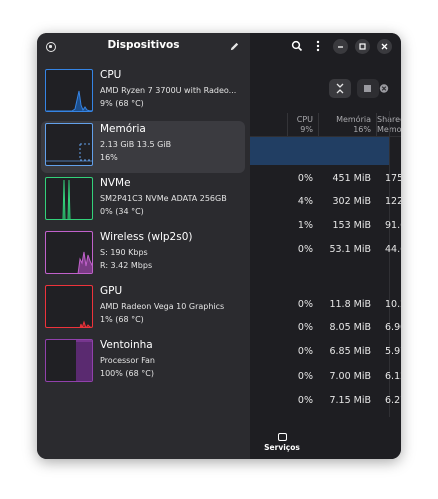 Image resolution: width=438 pixels, height=499 pixels. I want to click on cell-shared-memory: 6.12 MiB, so click(393, 376).